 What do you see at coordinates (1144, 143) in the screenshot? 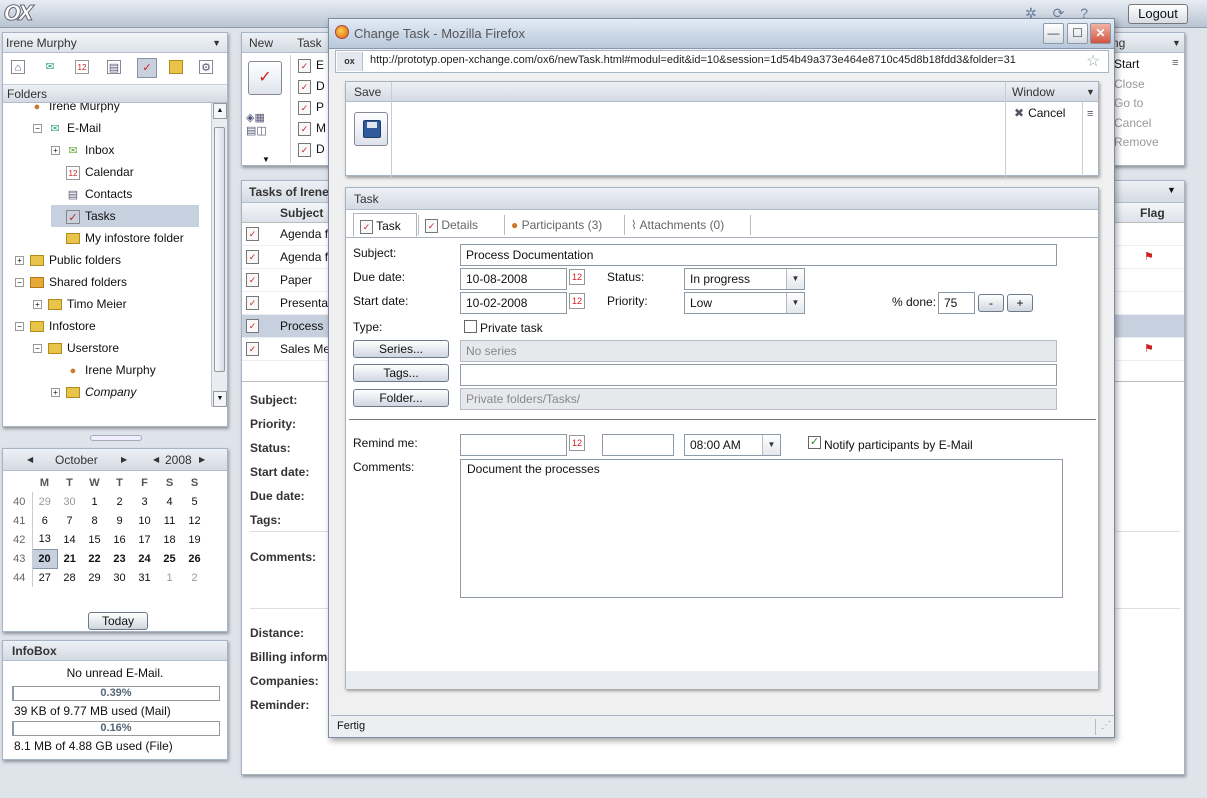
I see `right-action-item: Remove` at bounding box center [1144, 143].